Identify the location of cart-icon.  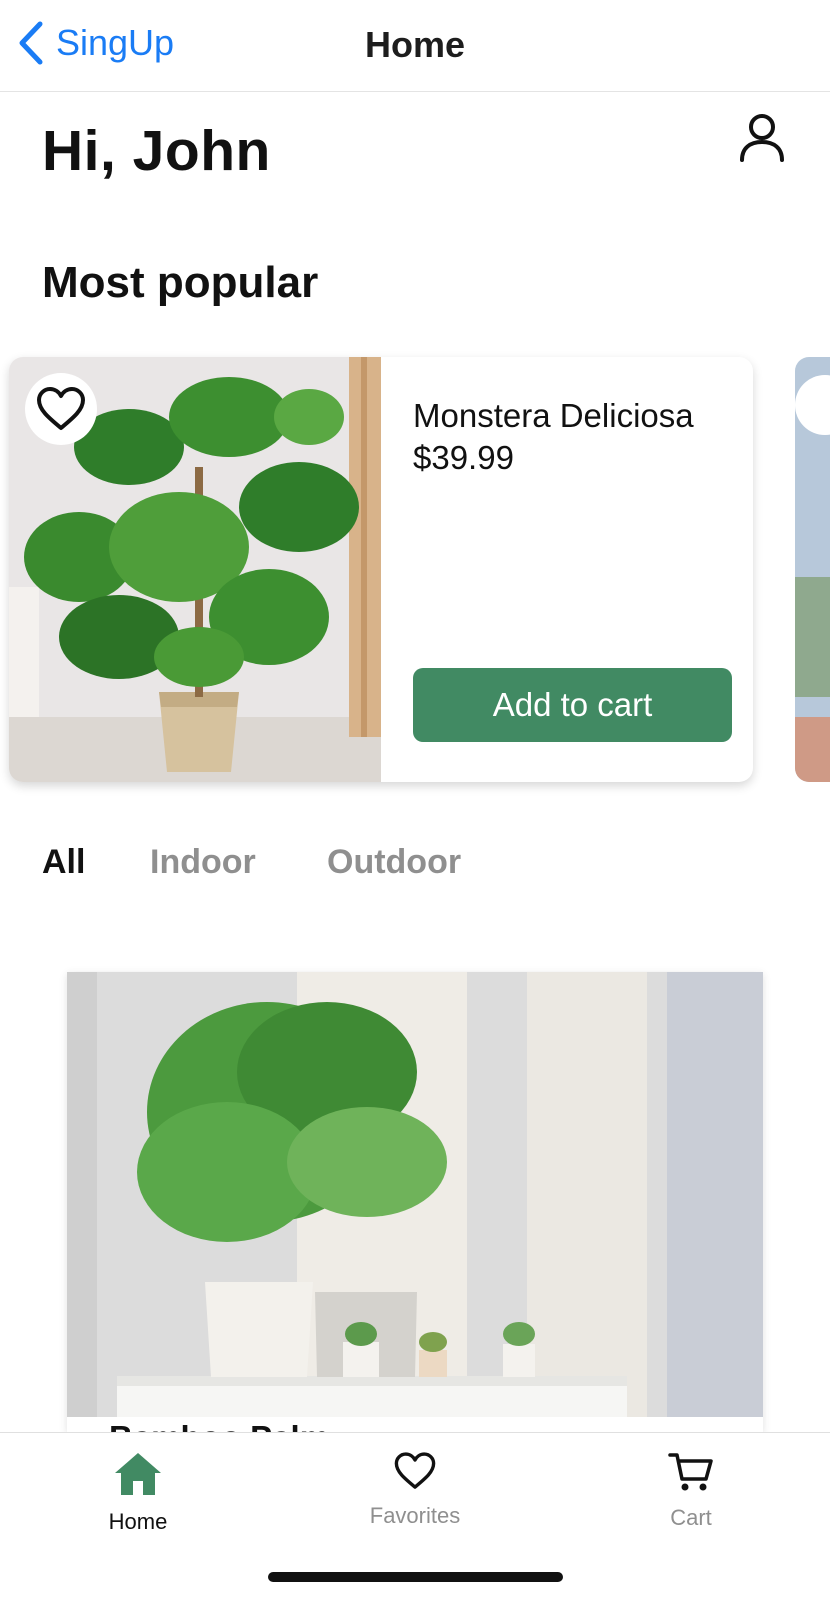
(690, 1472).